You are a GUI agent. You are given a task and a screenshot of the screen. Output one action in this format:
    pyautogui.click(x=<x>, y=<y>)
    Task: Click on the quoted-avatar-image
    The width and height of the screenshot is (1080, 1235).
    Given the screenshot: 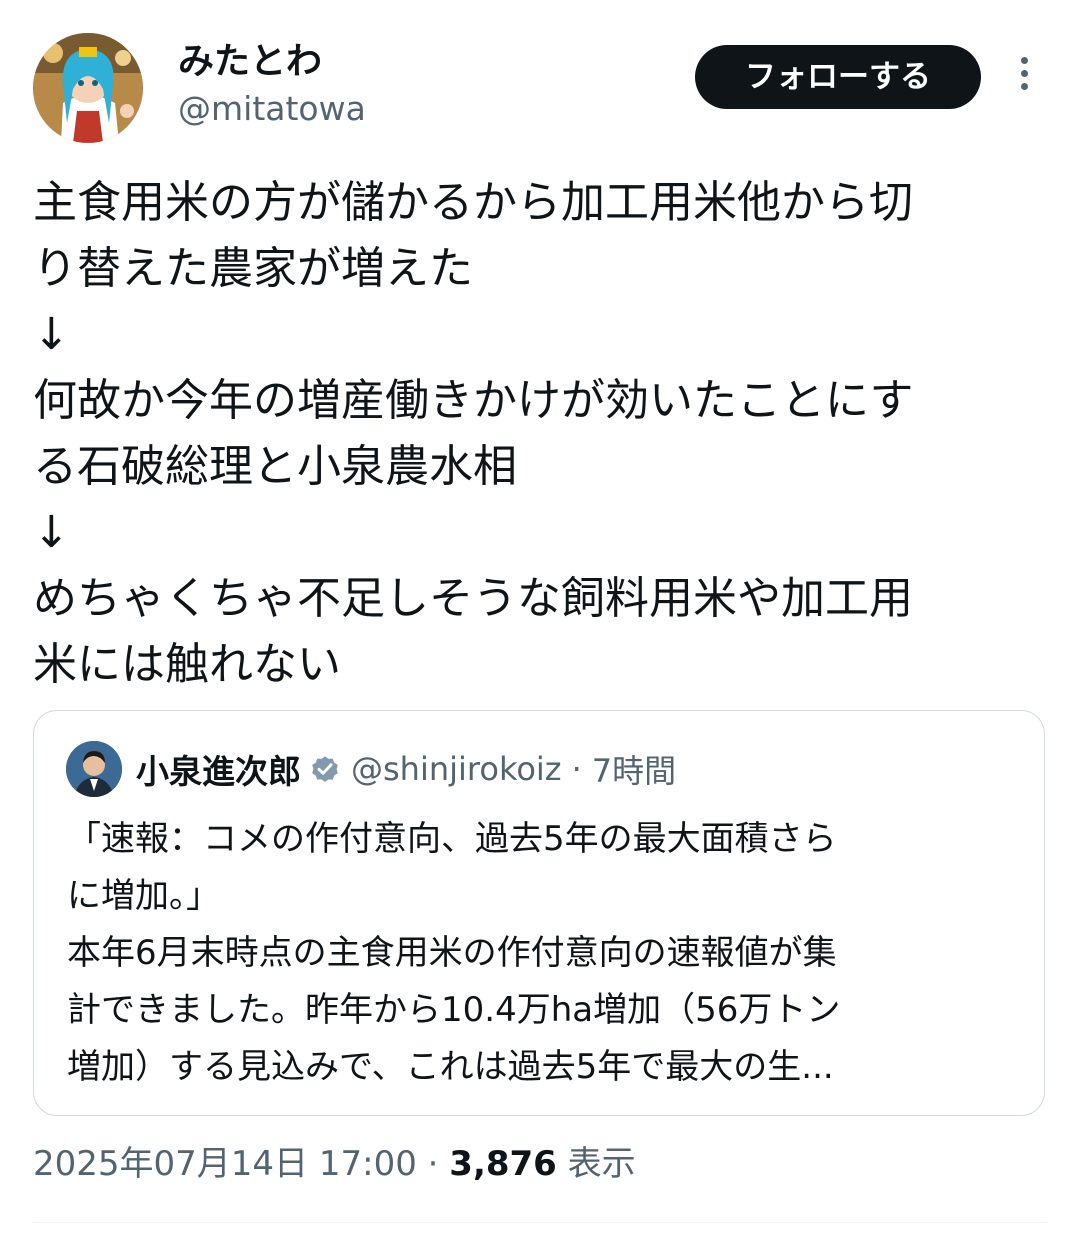 What is the action you would take?
    pyautogui.click(x=94, y=769)
    